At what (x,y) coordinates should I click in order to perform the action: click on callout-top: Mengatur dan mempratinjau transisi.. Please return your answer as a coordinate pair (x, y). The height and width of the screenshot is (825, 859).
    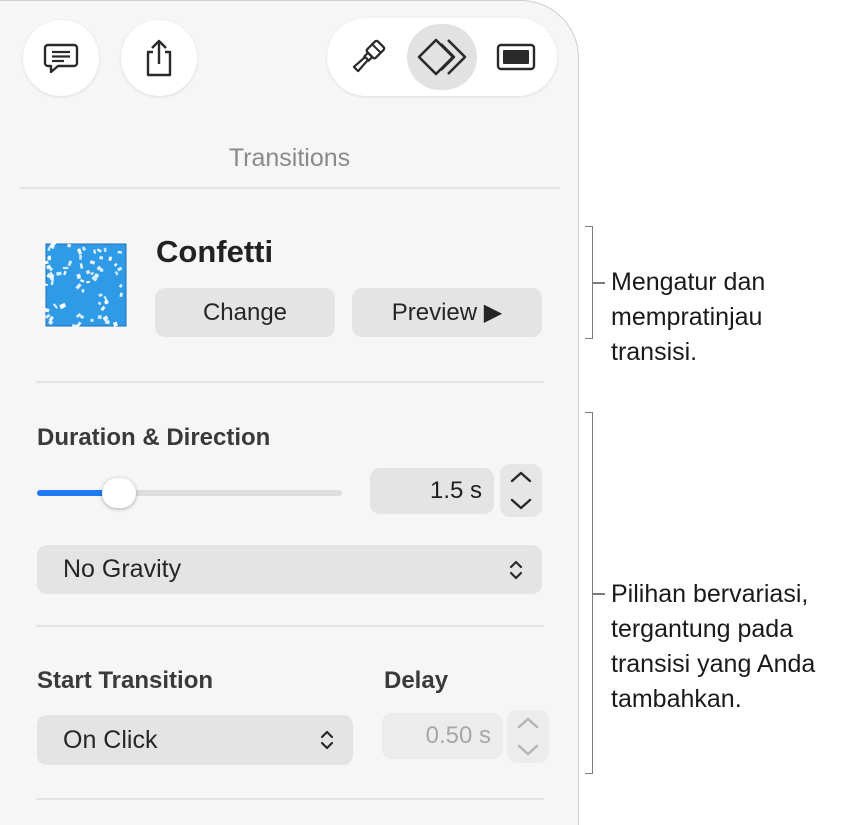
    Looking at the image, I should click on (688, 317).